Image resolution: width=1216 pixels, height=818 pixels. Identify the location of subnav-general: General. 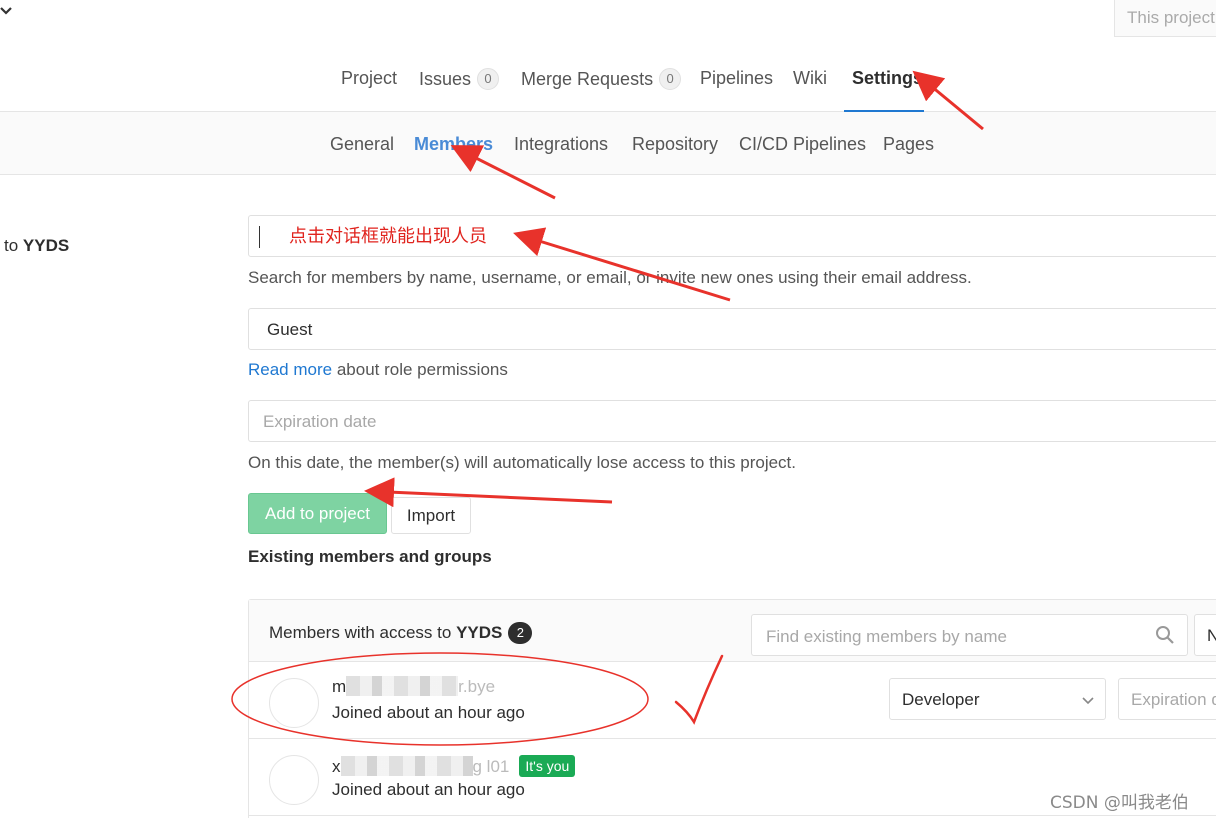
(362, 144).